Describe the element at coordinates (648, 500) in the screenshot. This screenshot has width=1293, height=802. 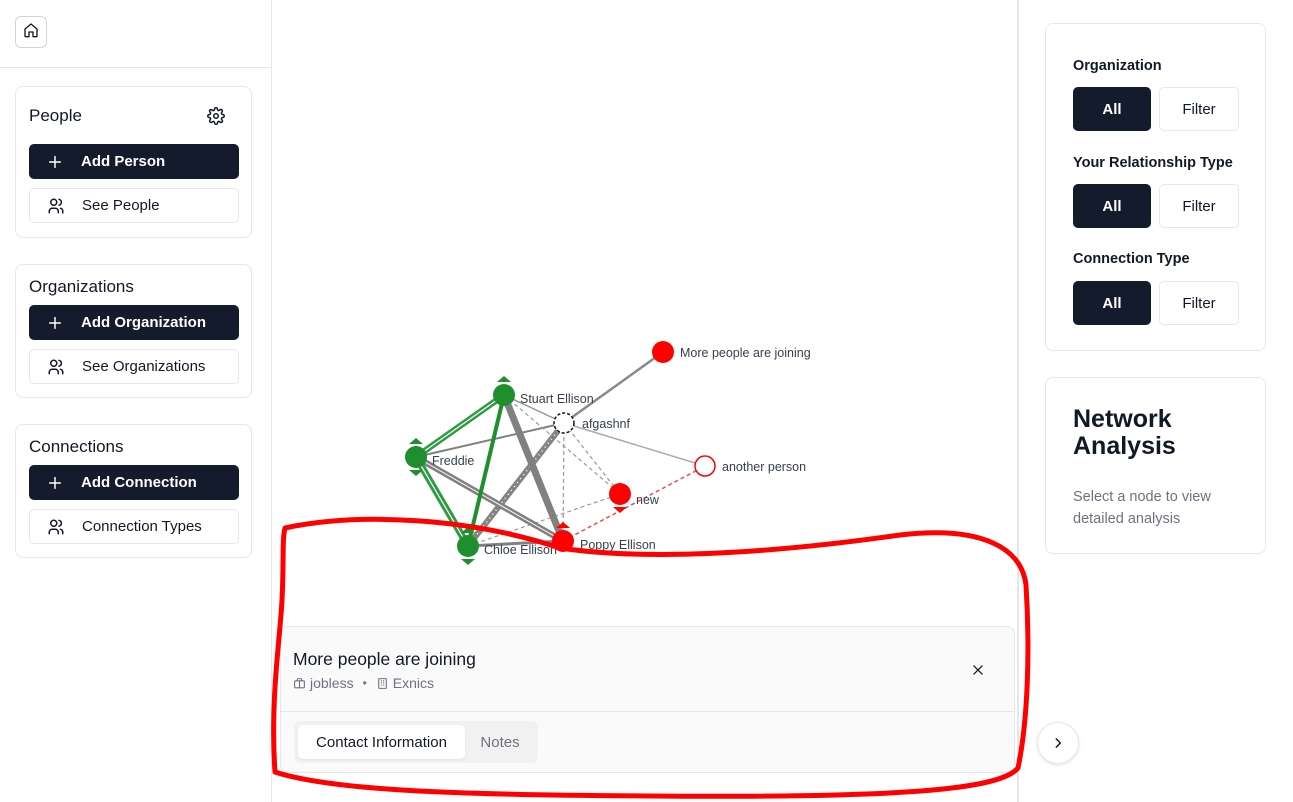
I see `svg-text: new` at that location.